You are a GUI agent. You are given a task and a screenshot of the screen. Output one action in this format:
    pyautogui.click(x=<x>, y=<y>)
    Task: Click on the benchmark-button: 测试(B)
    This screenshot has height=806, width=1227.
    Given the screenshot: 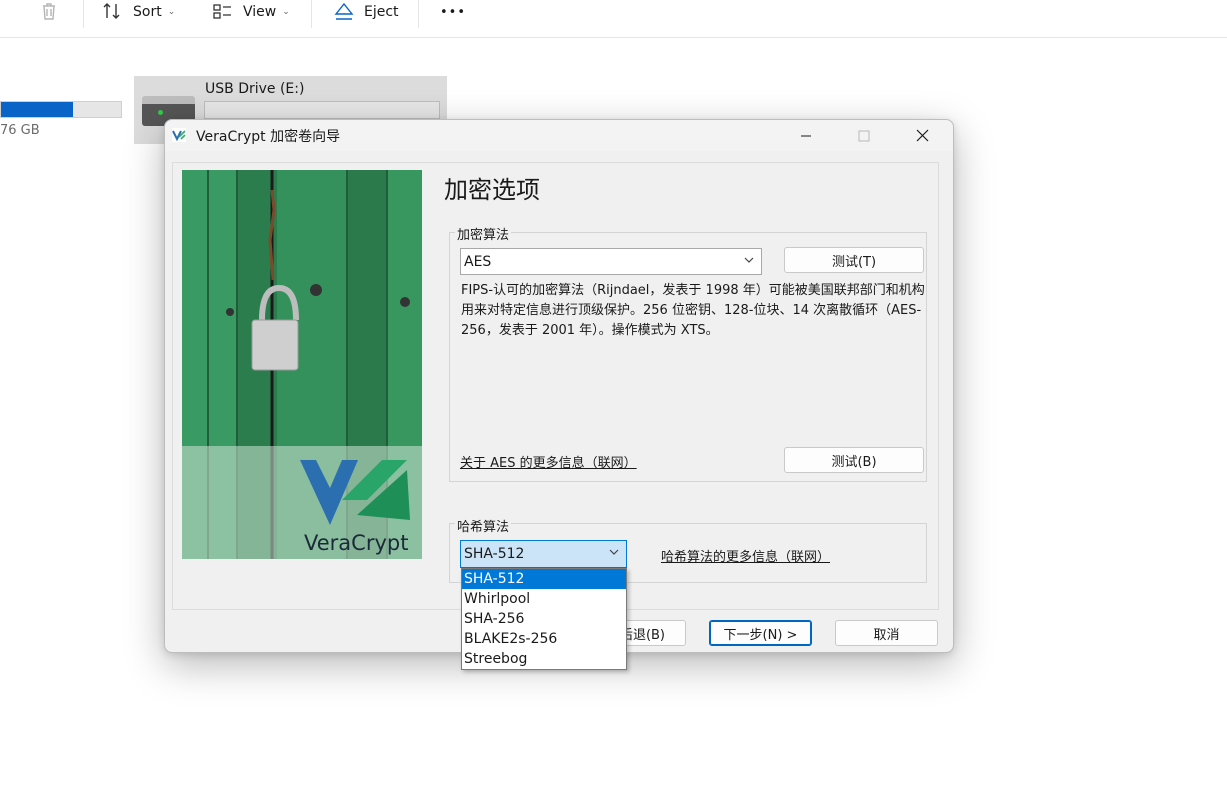 What is the action you would take?
    pyautogui.click(x=854, y=460)
    